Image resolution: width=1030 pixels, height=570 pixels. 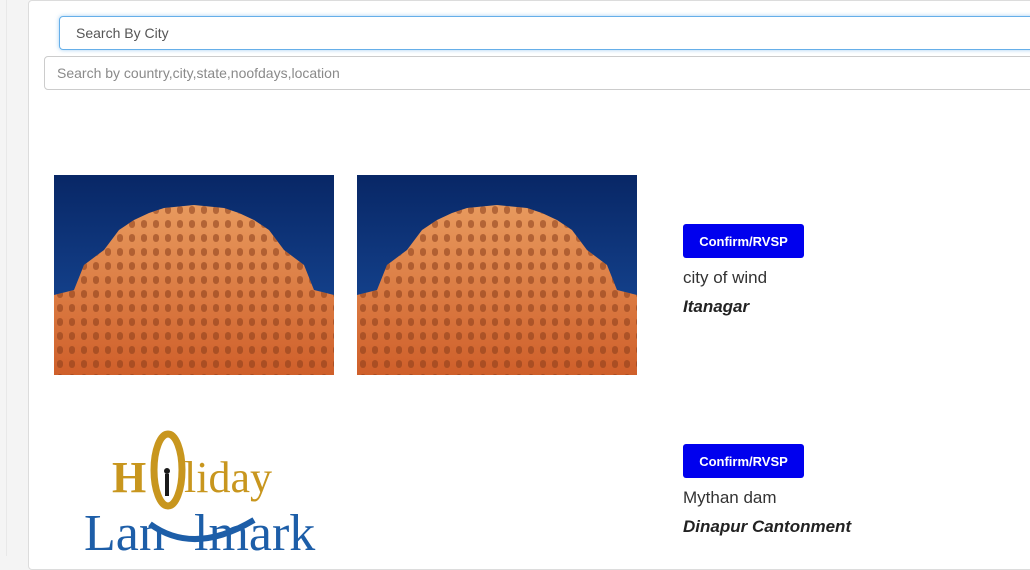 What do you see at coordinates (767, 526) in the screenshot?
I see `listing-city: Dinapur Cantonment` at bounding box center [767, 526].